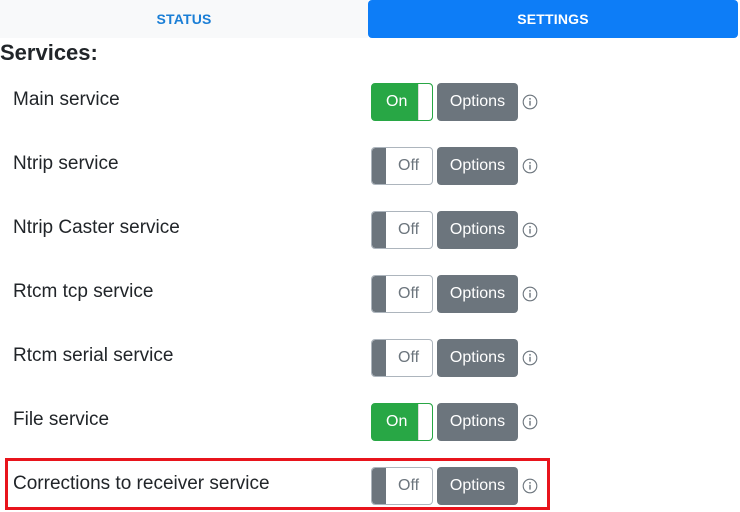  I want to click on service-label: Rtcm tcp service, so click(83, 291).